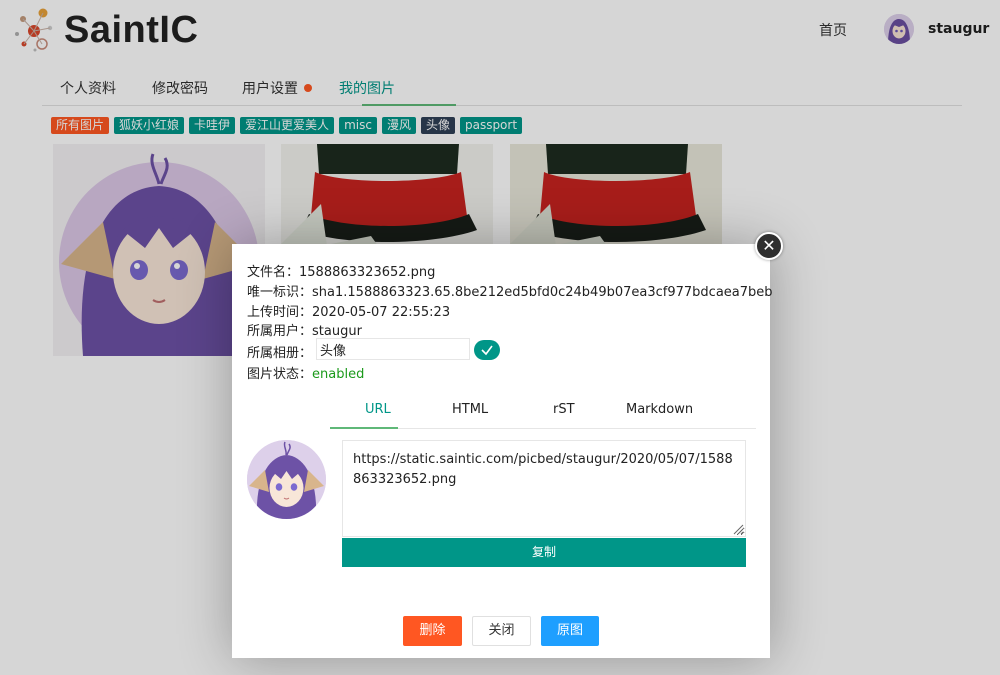  Describe the element at coordinates (470, 409) in the screenshot. I see `tab-html: HTML` at that location.